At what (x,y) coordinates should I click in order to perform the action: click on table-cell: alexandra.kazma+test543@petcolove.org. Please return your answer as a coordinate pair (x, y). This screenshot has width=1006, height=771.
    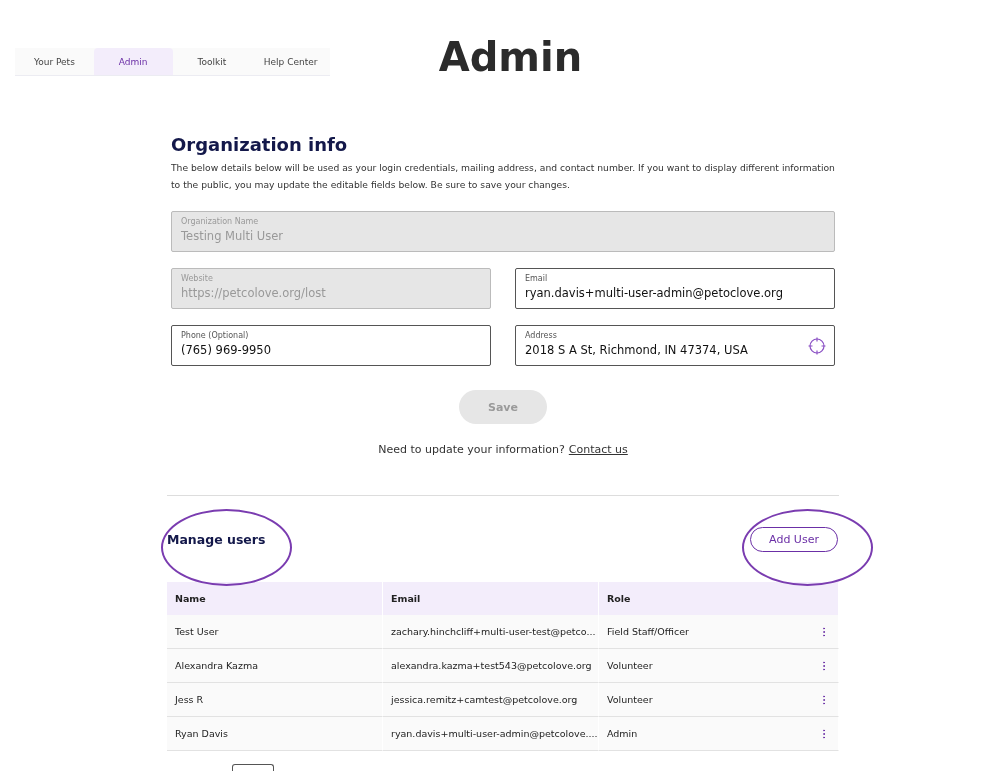
    Looking at the image, I should click on (491, 666).